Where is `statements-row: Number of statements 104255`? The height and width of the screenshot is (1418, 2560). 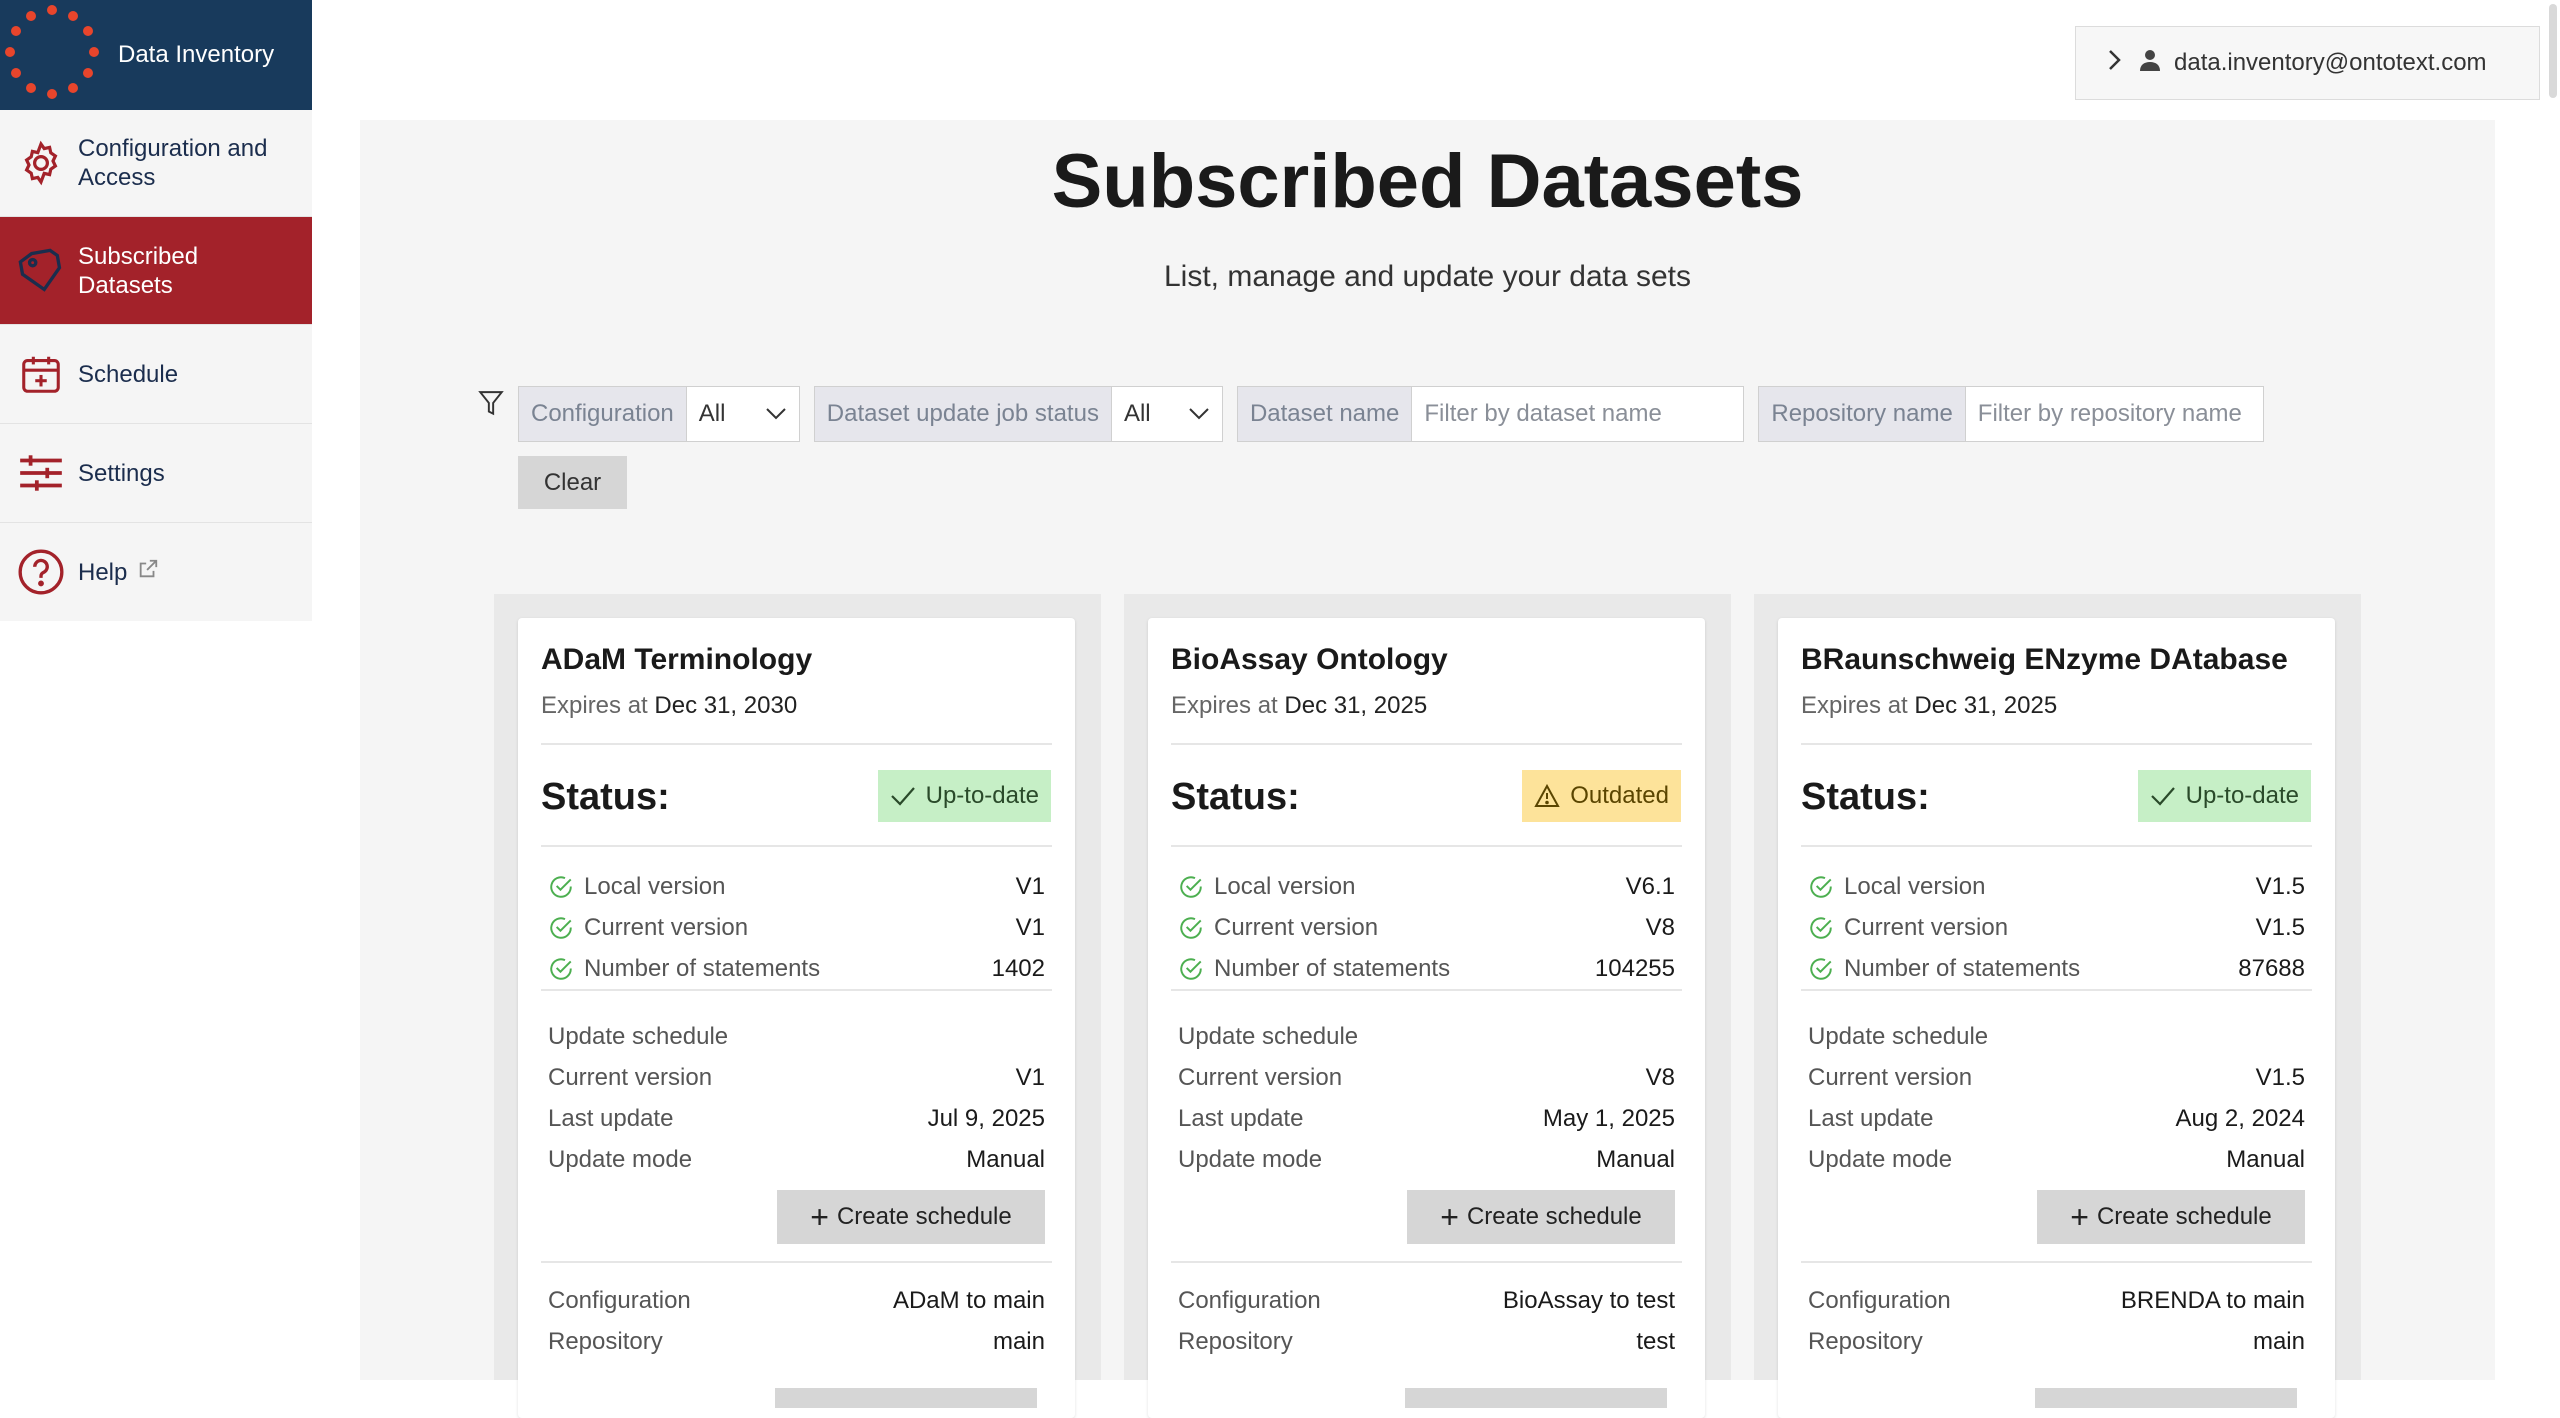
statements-row: Number of statements 104255 is located at coordinates (1426, 969).